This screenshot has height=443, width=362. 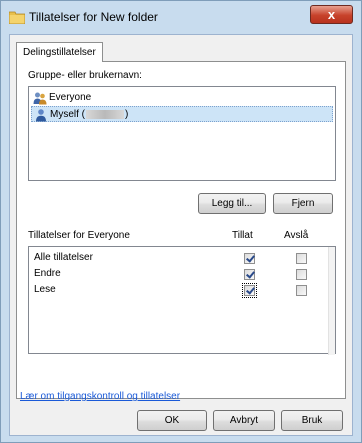 I want to click on close-button: x, so click(x=331, y=14).